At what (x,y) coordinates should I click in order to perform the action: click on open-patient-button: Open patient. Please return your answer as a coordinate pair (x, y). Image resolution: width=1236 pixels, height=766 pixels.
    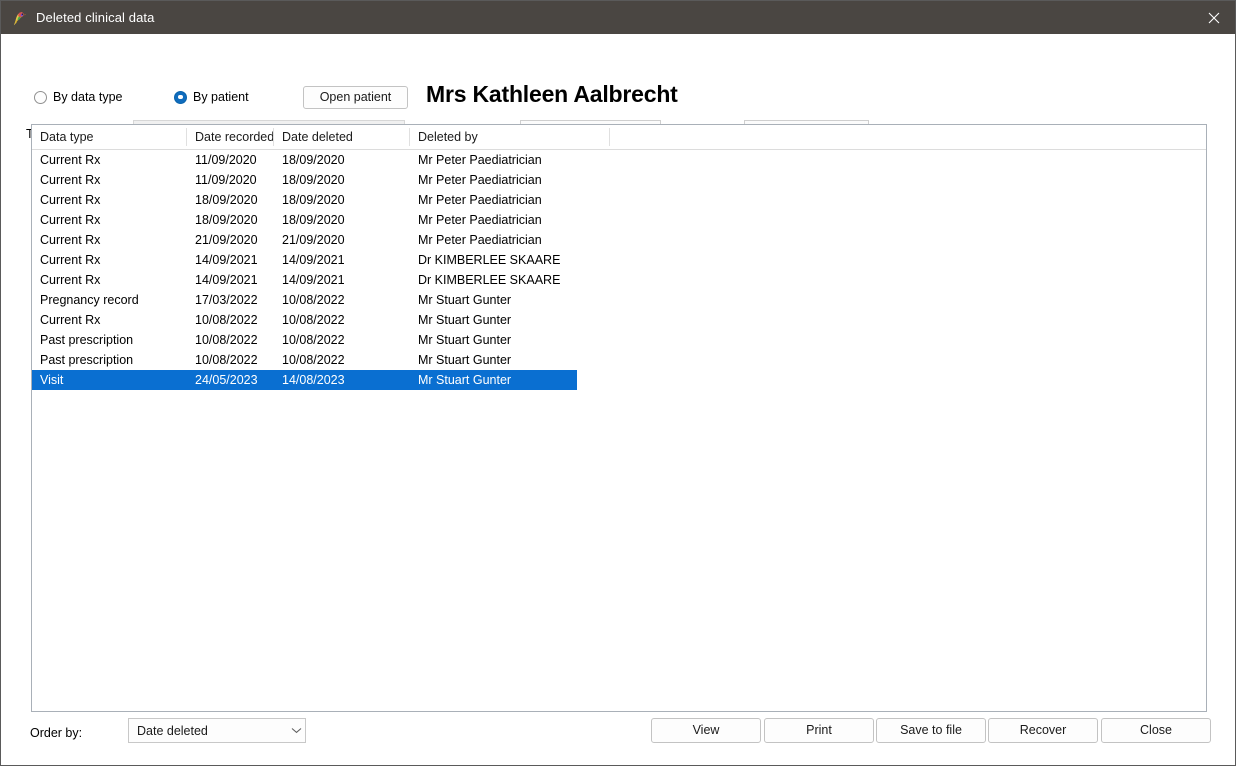
    Looking at the image, I should click on (355, 97).